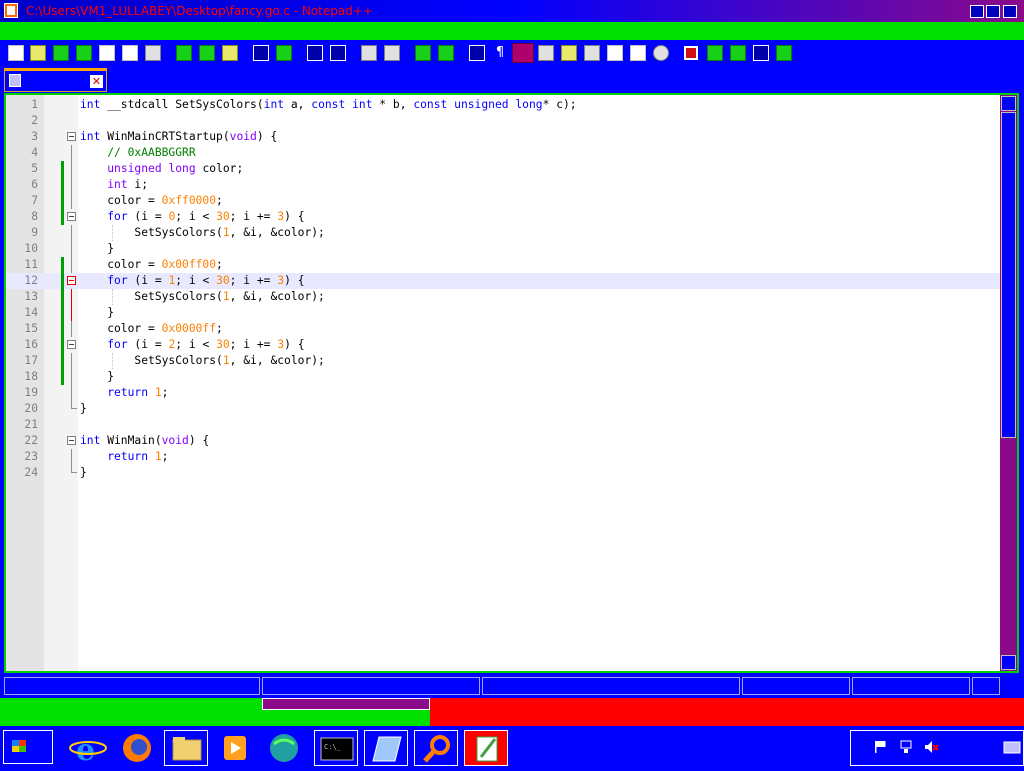  What do you see at coordinates (386, 748) in the screenshot?
I see `notepad-app-icon` at bounding box center [386, 748].